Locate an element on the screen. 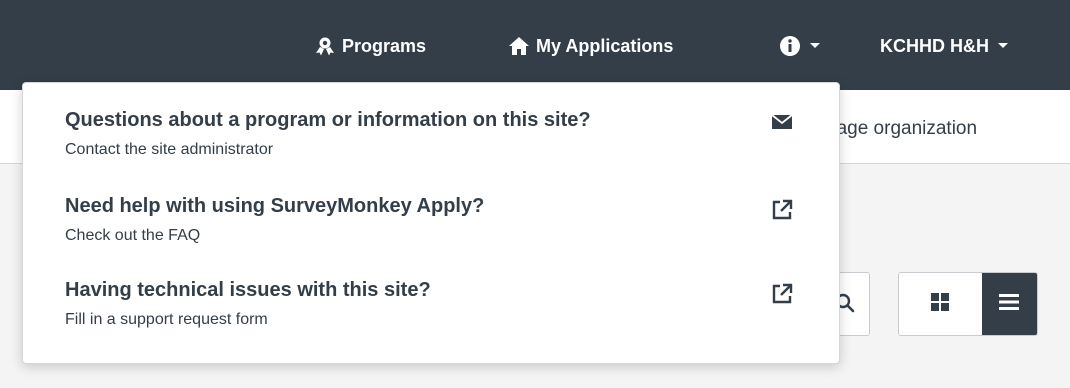  nav-info-dropdown-toggle is located at coordinates (800, 46).